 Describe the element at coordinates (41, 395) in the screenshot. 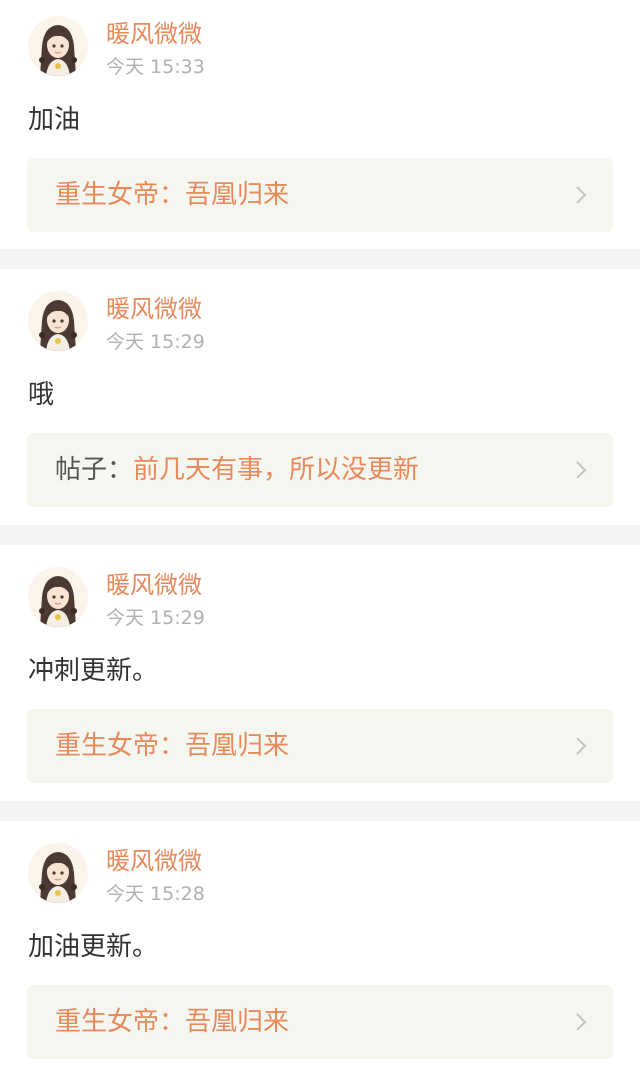

I see `comment-text: 哦` at that location.